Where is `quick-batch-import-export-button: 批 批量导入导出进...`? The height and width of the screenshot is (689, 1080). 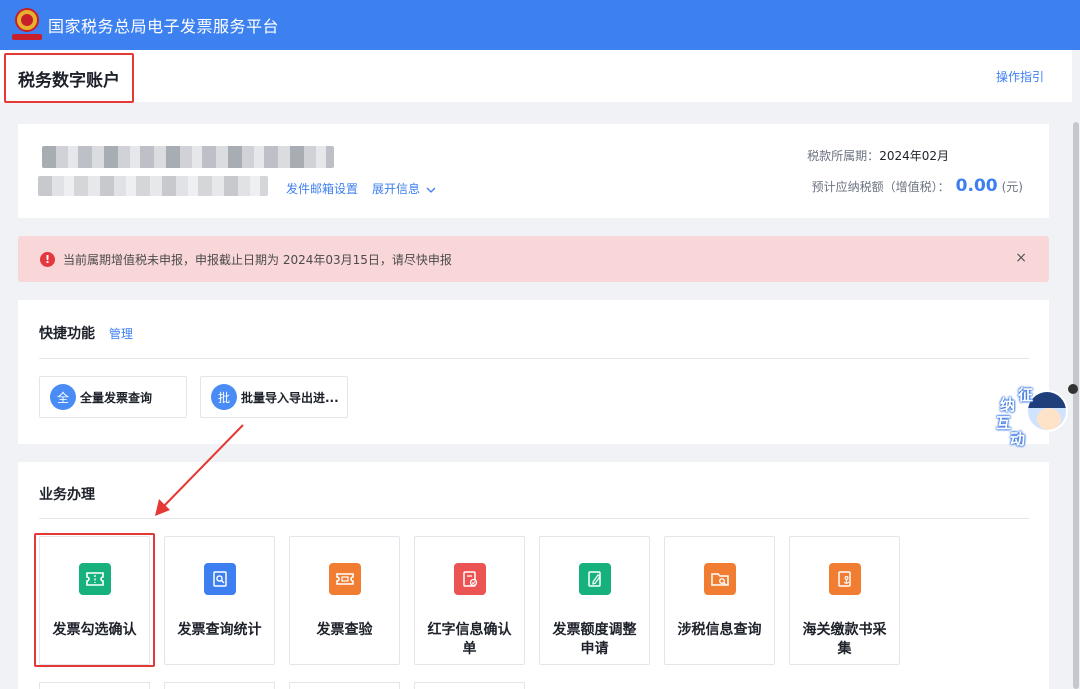
quick-batch-import-export-button: 批 批量导入导出进... is located at coordinates (274, 397).